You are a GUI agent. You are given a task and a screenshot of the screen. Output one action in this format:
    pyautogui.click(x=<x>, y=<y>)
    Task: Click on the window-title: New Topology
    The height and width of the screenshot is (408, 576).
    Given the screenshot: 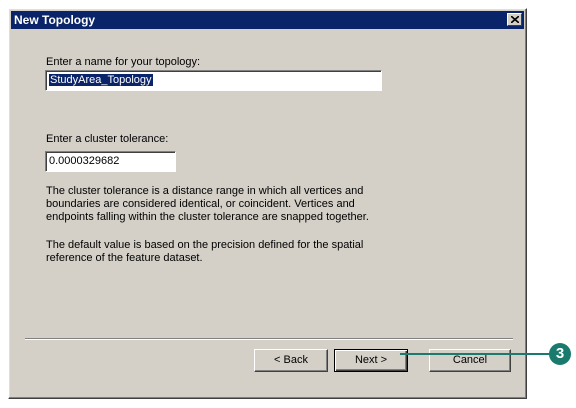 What is the action you would take?
    pyautogui.click(x=55, y=20)
    